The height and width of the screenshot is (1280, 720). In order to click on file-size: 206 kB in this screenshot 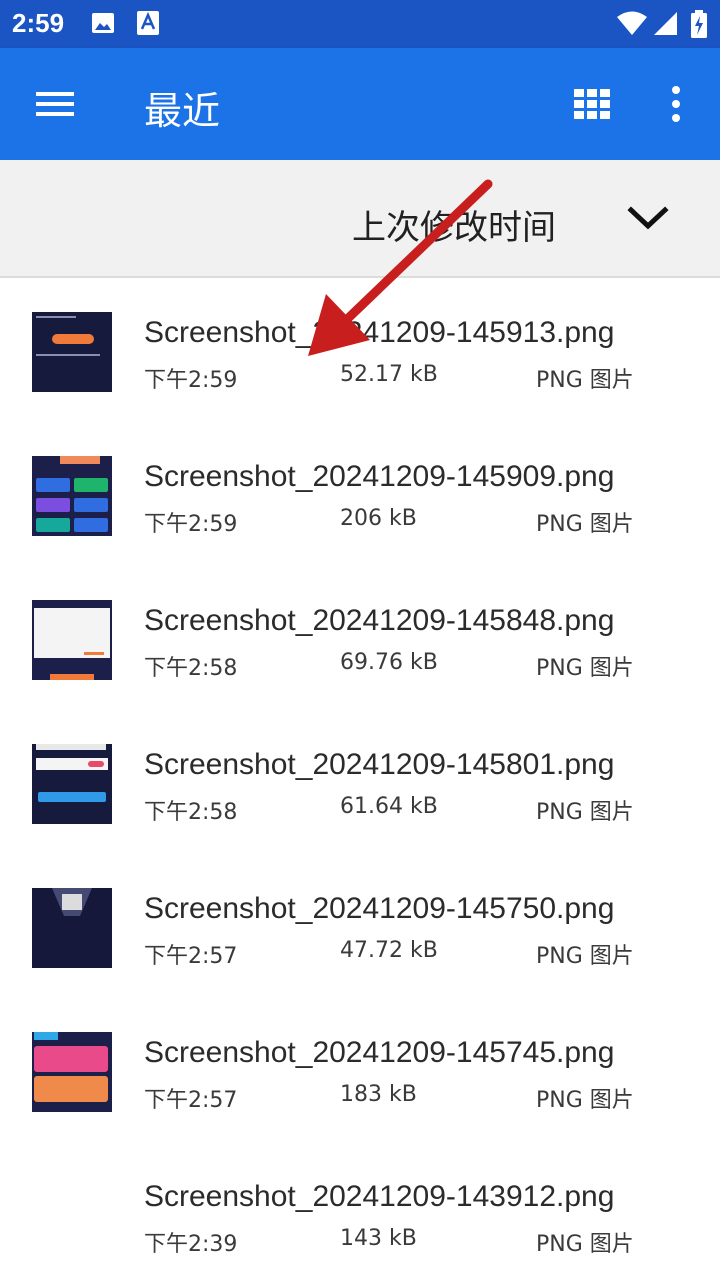, I will do `click(378, 518)`.